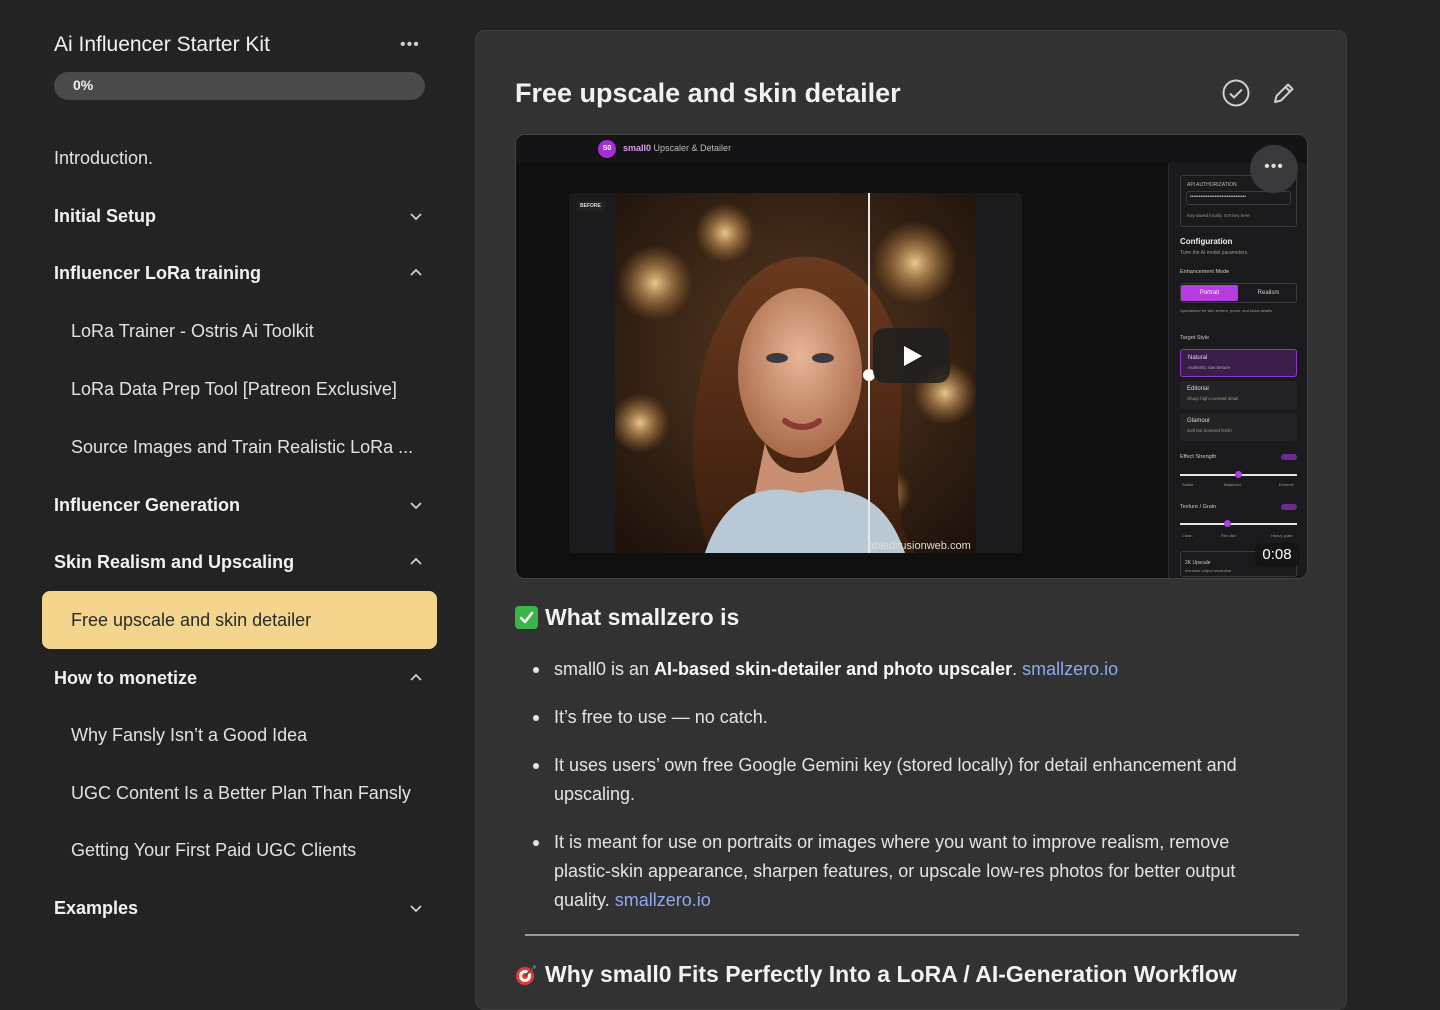 The height and width of the screenshot is (1010, 1440). Describe the element at coordinates (244, 505) in the screenshot. I see `nav-section-influencer-generation: Influencer Generation` at that location.